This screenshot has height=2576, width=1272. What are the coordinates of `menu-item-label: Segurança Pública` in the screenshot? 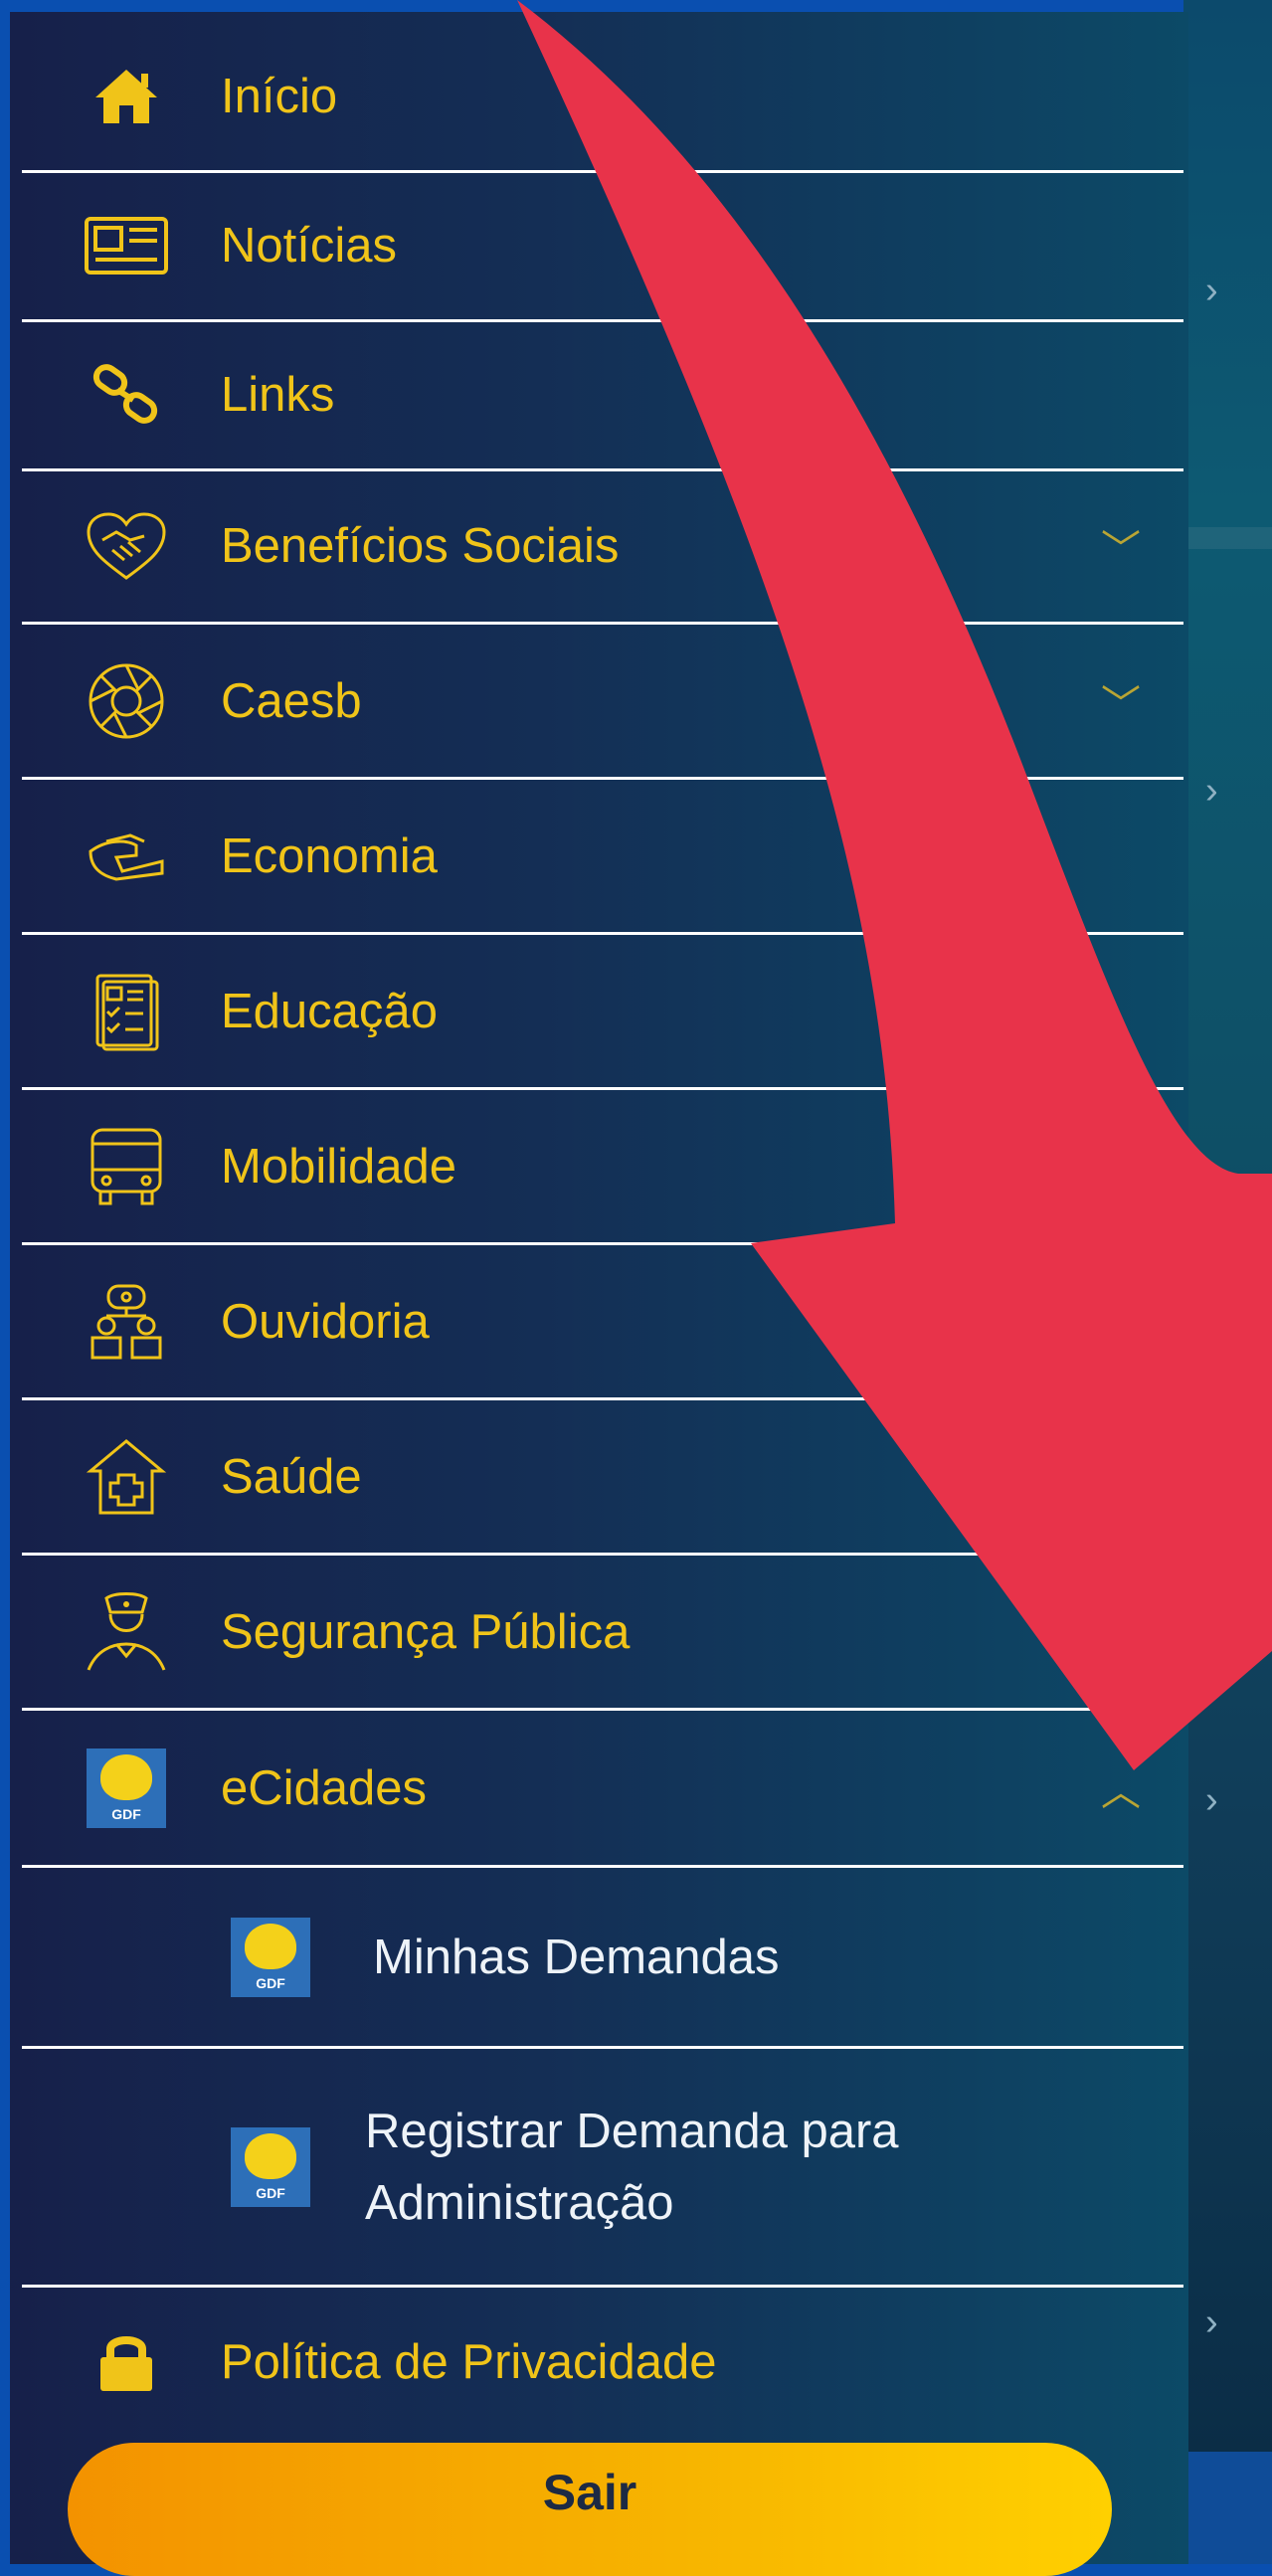 It's located at (426, 1631).